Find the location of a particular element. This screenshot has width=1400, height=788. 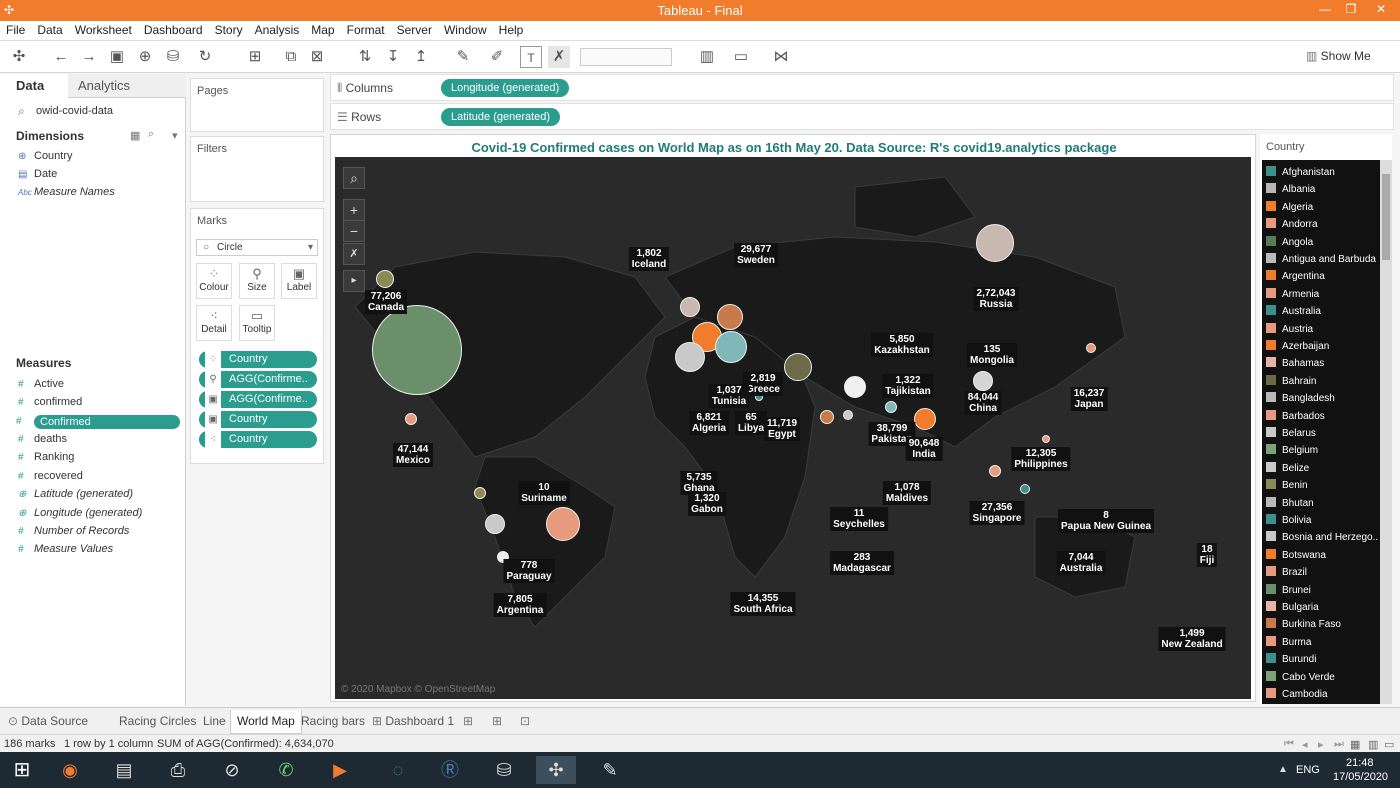

mark-pill-size-confirmed: ⚲ AGG(Confirme.. is located at coordinates (258, 379).